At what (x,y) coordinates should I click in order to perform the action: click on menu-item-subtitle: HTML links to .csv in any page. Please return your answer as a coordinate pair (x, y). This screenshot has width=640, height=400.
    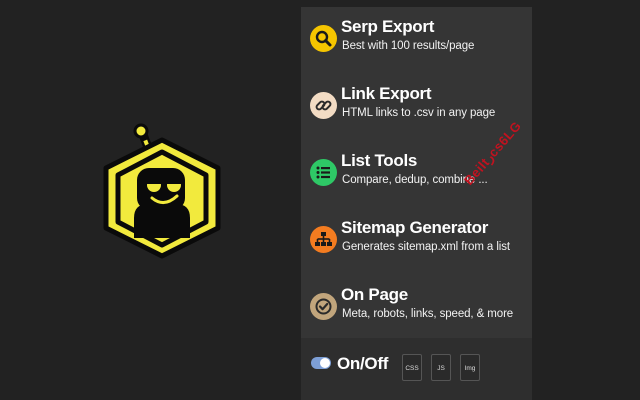
    Looking at the image, I should click on (419, 113).